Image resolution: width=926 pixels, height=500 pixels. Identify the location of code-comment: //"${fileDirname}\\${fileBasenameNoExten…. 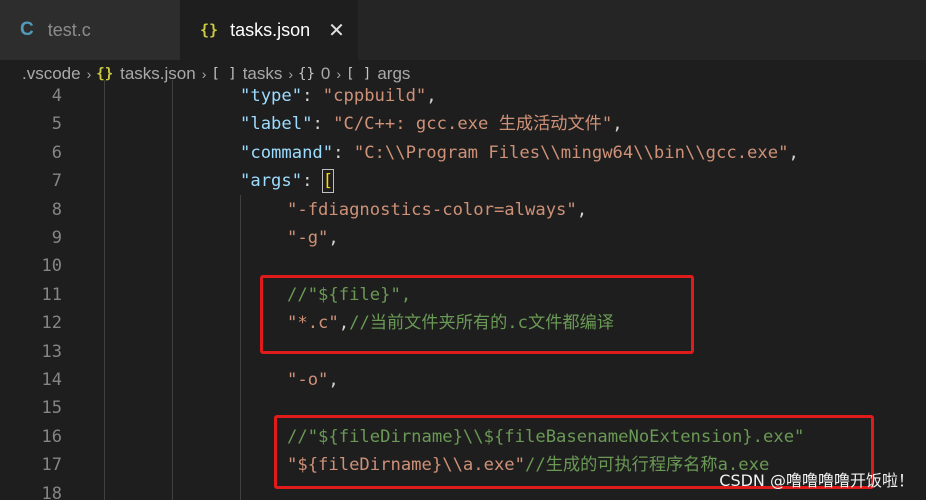
(546, 436).